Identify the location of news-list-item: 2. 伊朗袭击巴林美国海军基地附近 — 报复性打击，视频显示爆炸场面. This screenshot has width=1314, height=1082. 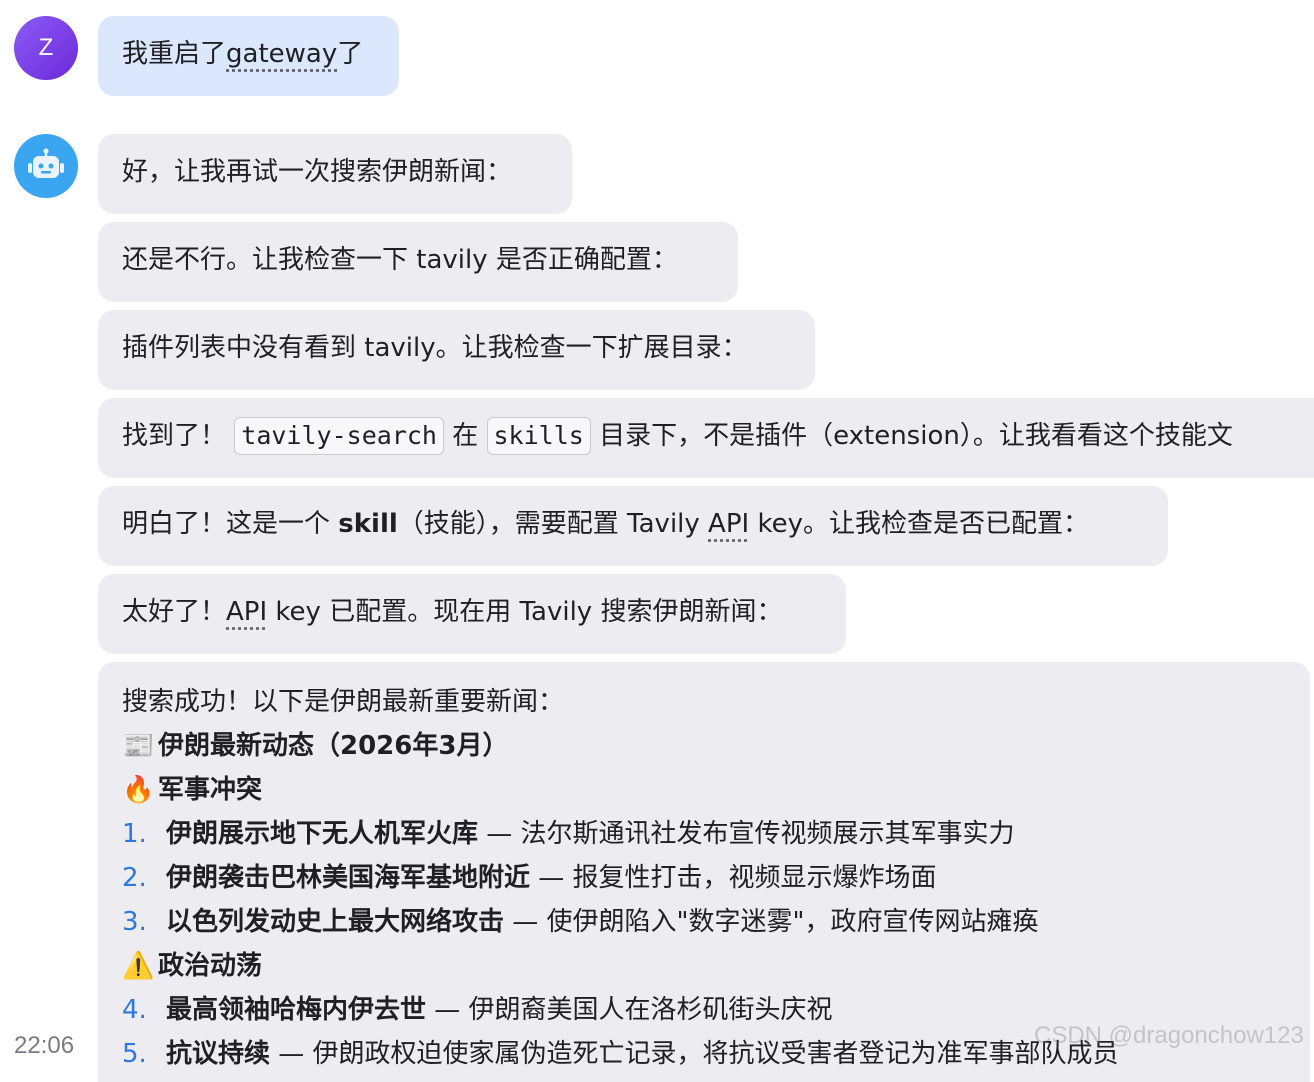
(704, 878).